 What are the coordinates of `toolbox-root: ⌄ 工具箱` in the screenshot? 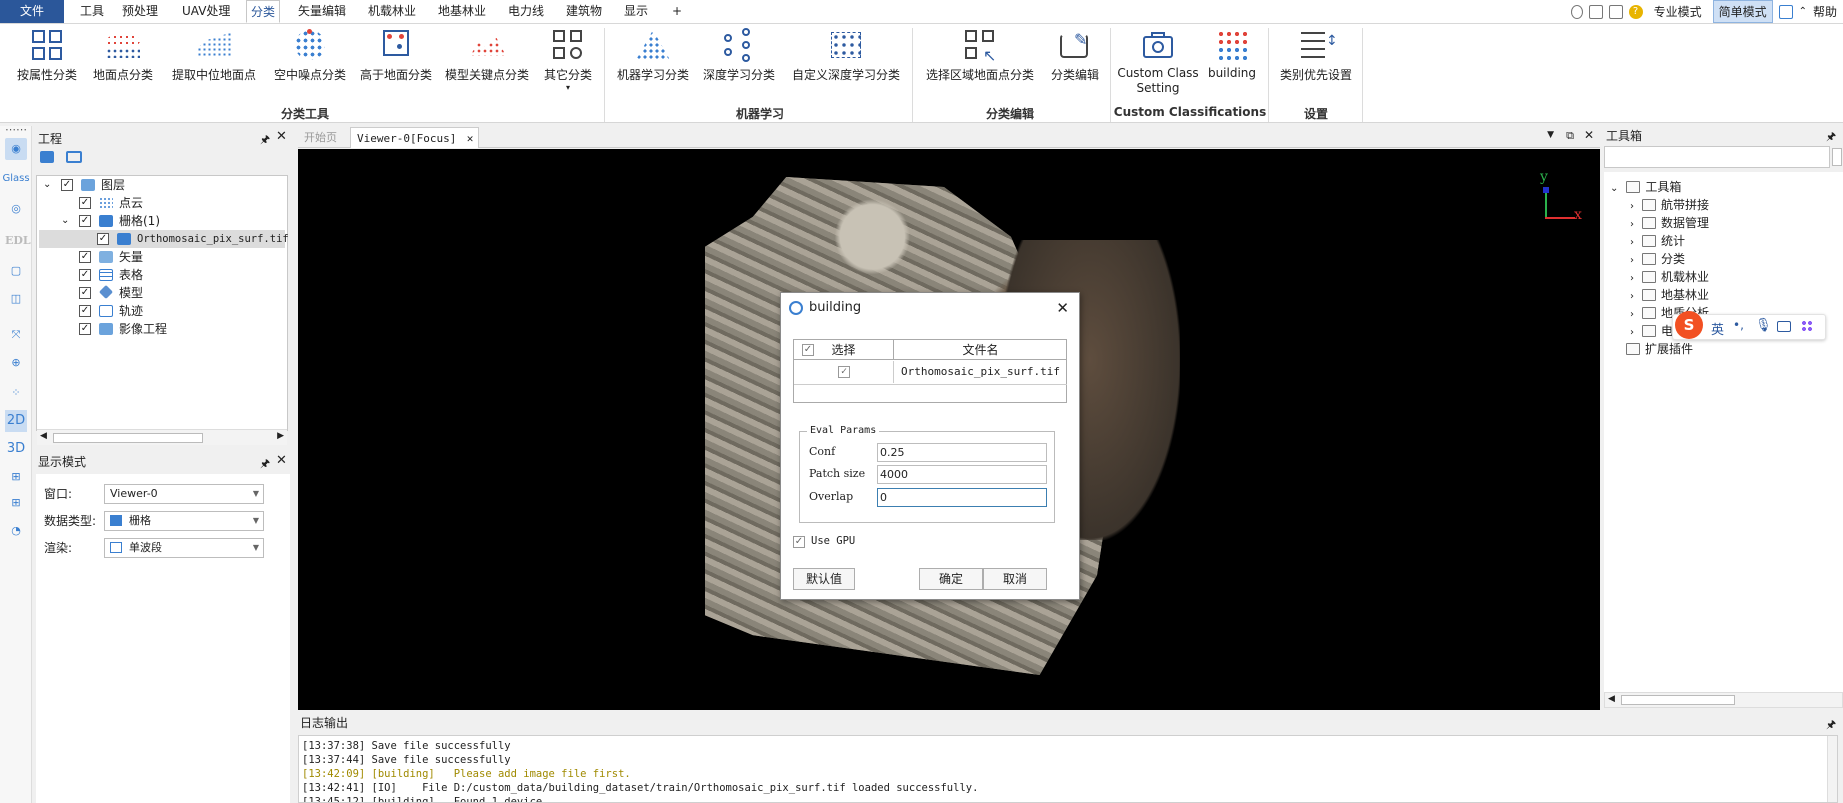 It's located at (1645, 187).